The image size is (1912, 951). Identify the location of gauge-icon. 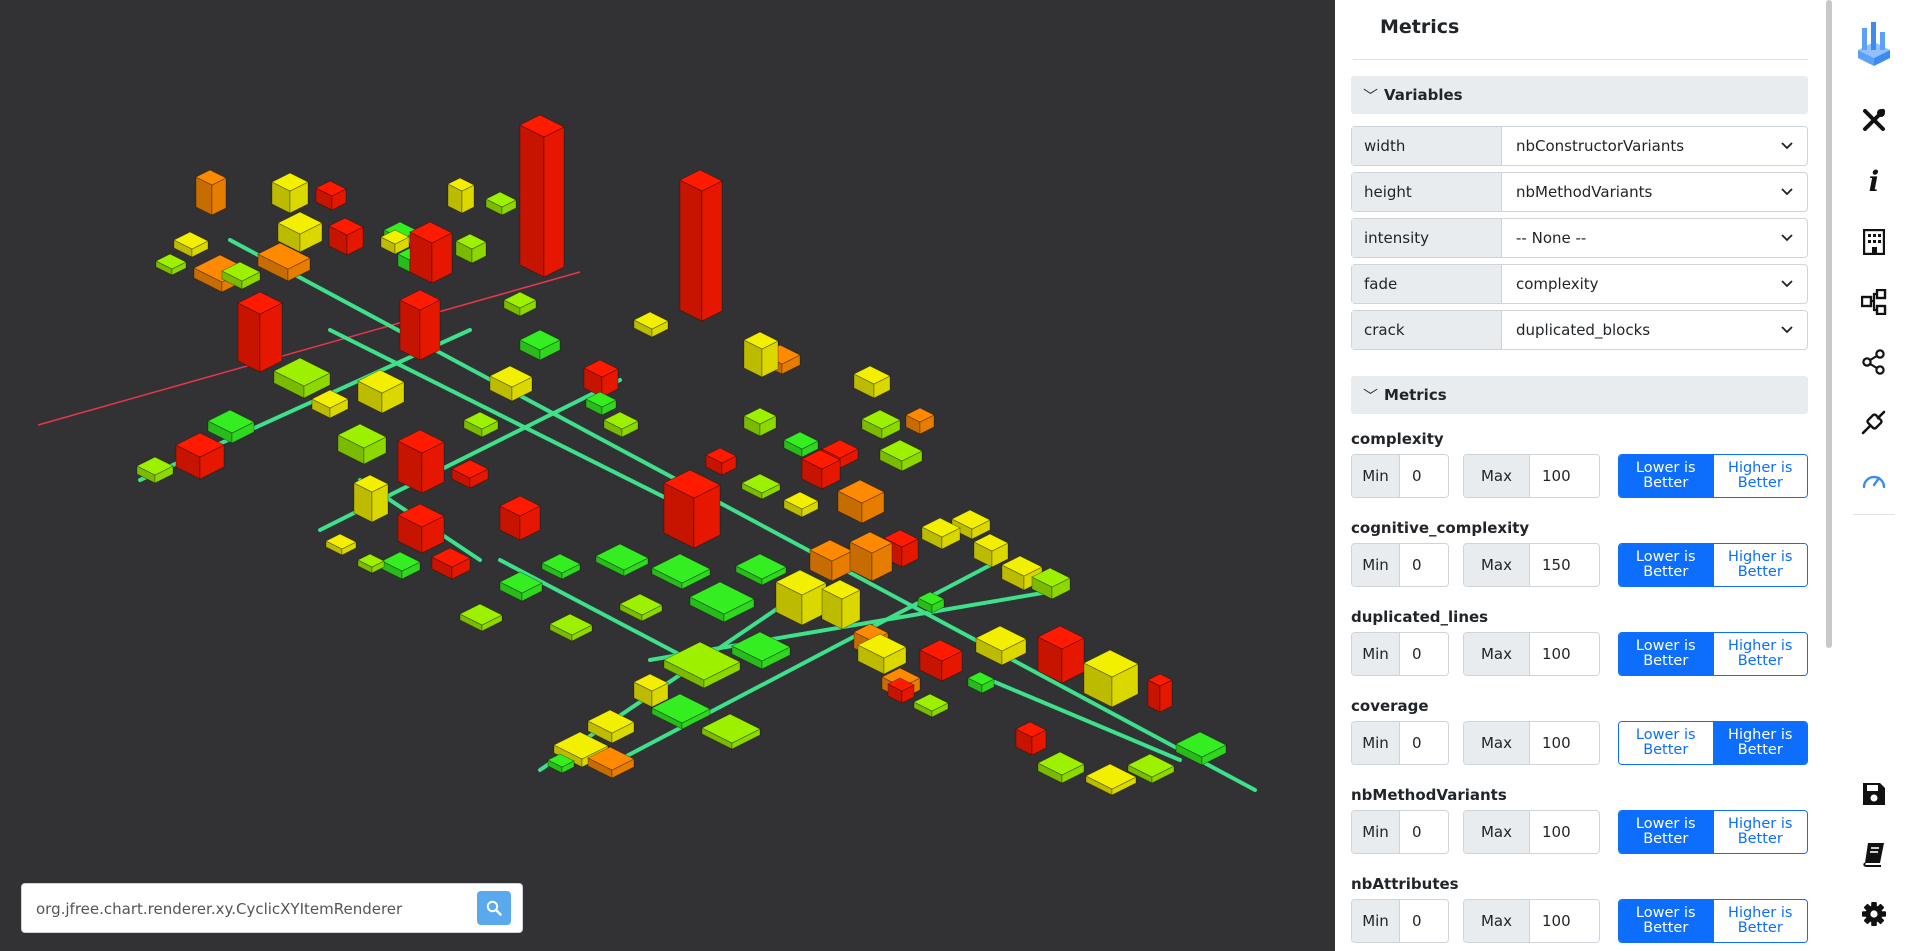
(1874, 482).